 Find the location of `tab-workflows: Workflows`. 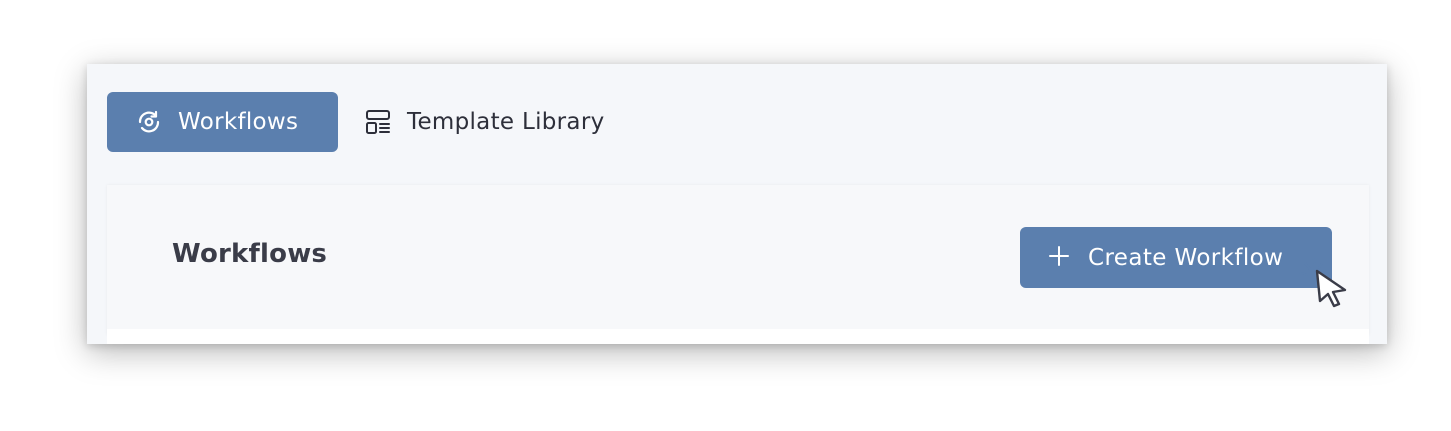

tab-workflows: Workflows is located at coordinates (222, 122).